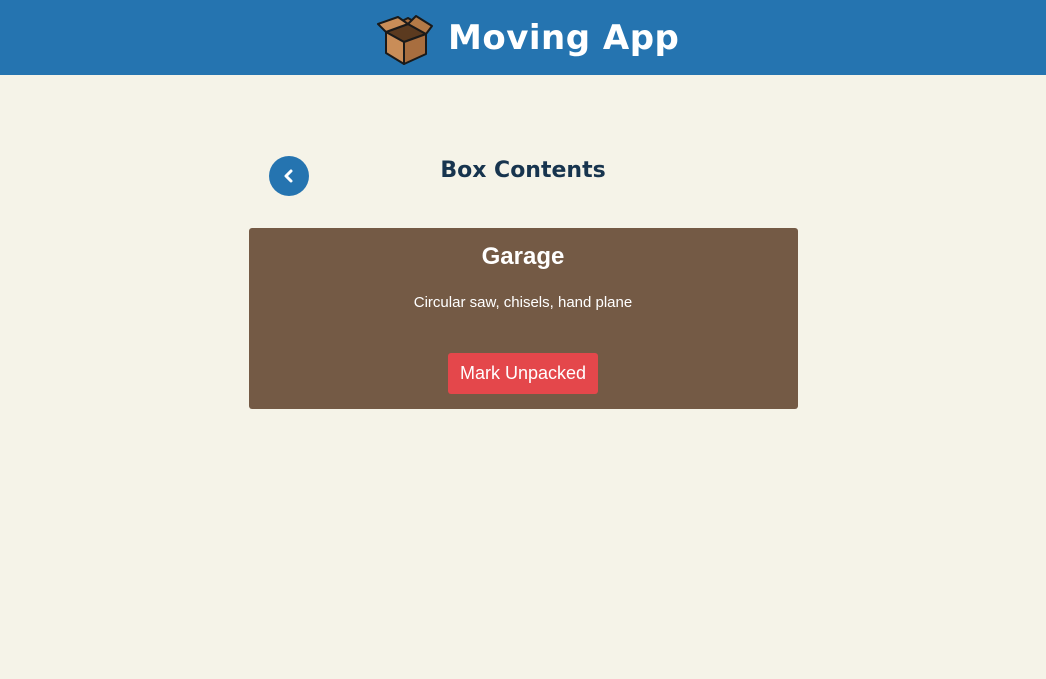 The height and width of the screenshot is (679, 1046). Describe the element at coordinates (523, 373) in the screenshot. I see `mark-unpacked-button: Mark Unpacked` at that location.